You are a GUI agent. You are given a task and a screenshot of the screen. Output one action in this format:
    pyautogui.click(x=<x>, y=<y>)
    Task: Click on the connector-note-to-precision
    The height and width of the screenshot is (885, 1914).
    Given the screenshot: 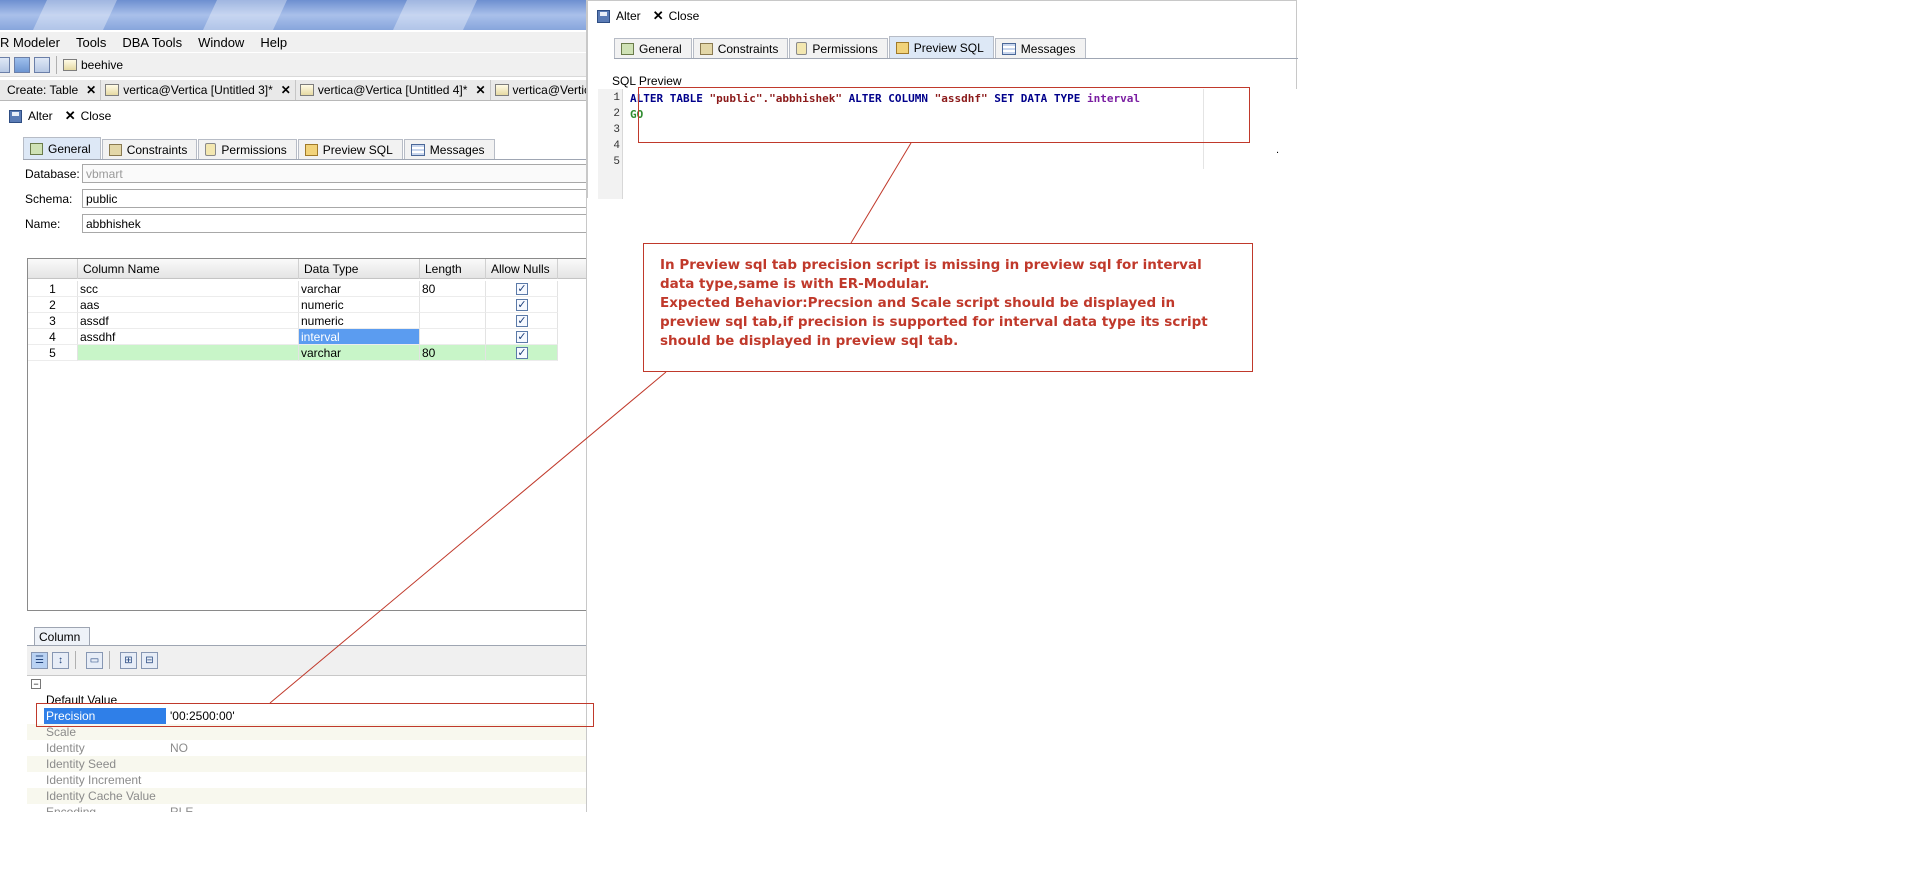 What is the action you would take?
    pyautogui.click(x=468, y=537)
    